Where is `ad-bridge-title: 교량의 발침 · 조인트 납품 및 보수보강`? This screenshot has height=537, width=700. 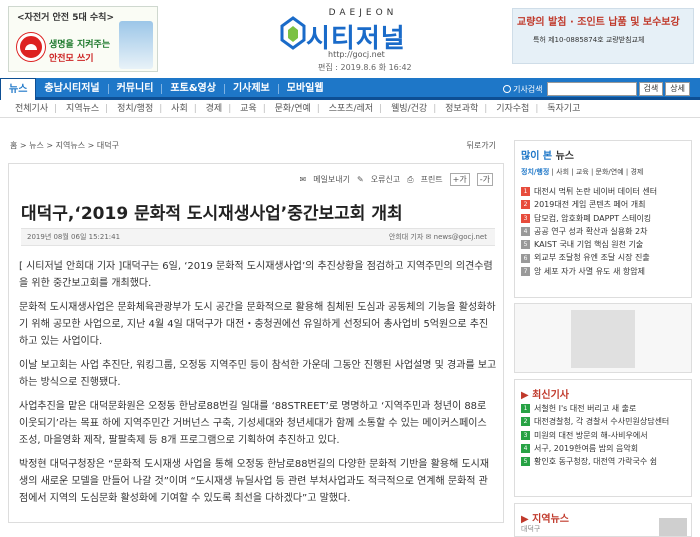 ad-bridge-title: 교량의 발침 · 조인트 납품 및 보수보강 is located at coordinates (598, 22).